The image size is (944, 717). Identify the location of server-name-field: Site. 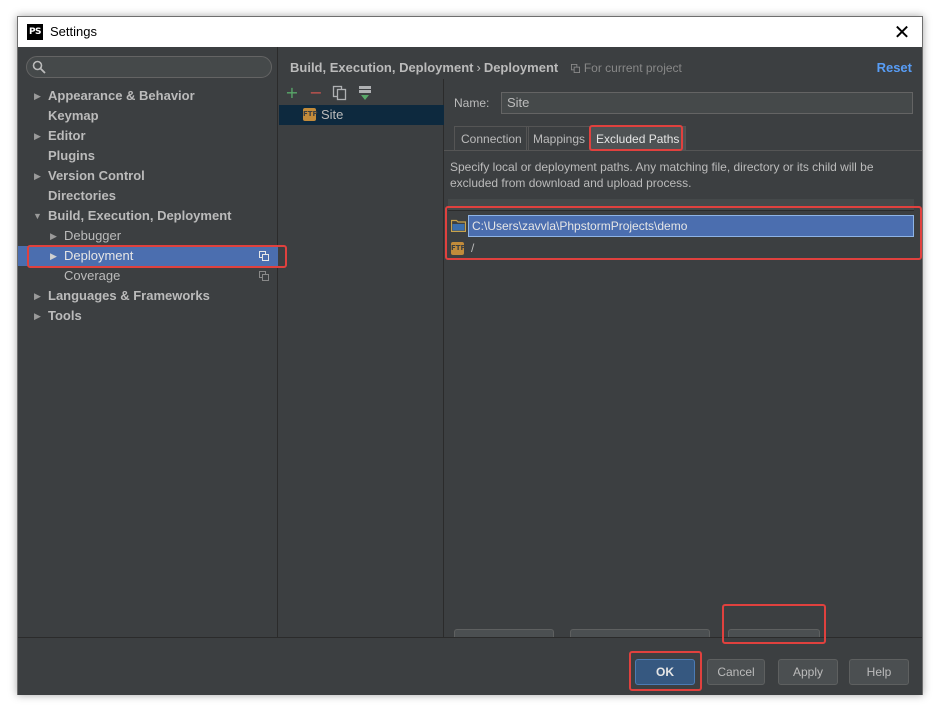
(707, 103).